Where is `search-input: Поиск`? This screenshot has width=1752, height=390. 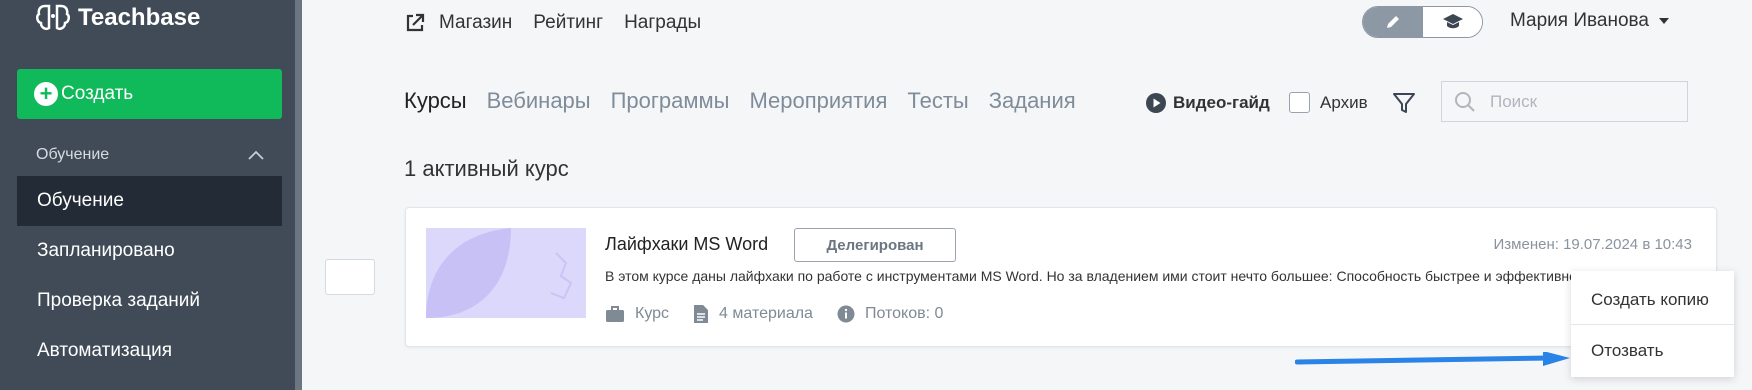 search-input: Поиск is located at coordinates (1564, 101).